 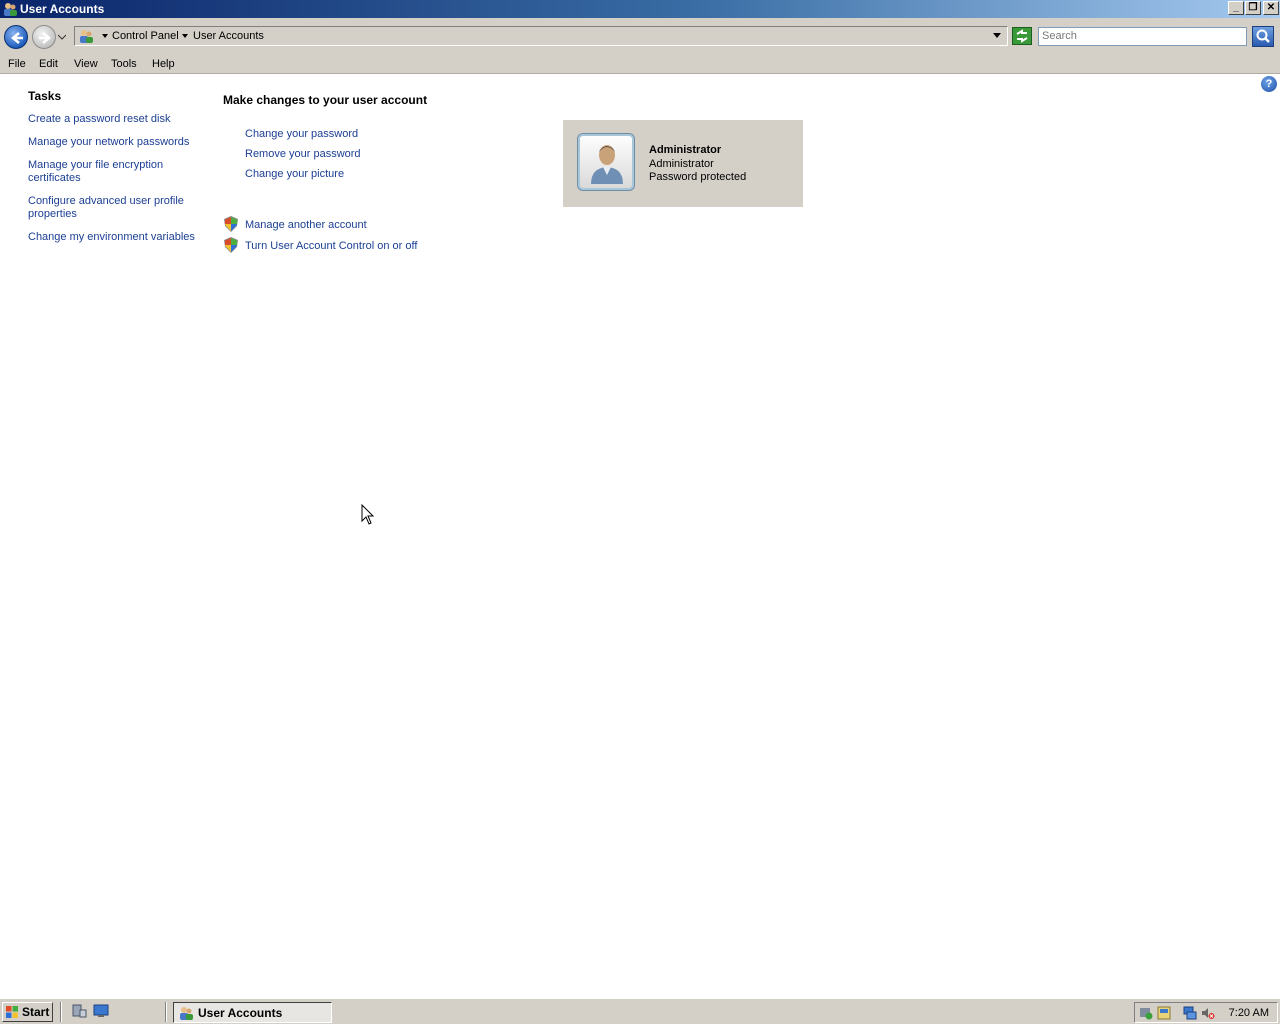 I want to click on search-button, so click(x=1263, y=36).